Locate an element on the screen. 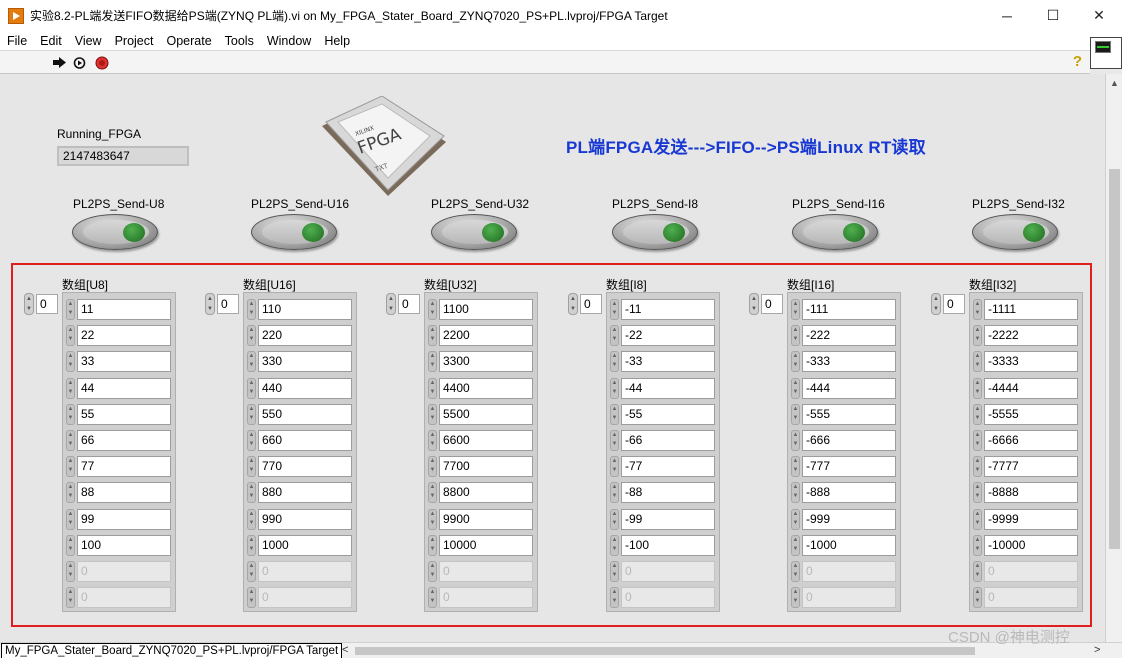 Image resolution: width=1122 pixels, height=658 pixels. array-element: -33 is located at coordinates (668, 361).